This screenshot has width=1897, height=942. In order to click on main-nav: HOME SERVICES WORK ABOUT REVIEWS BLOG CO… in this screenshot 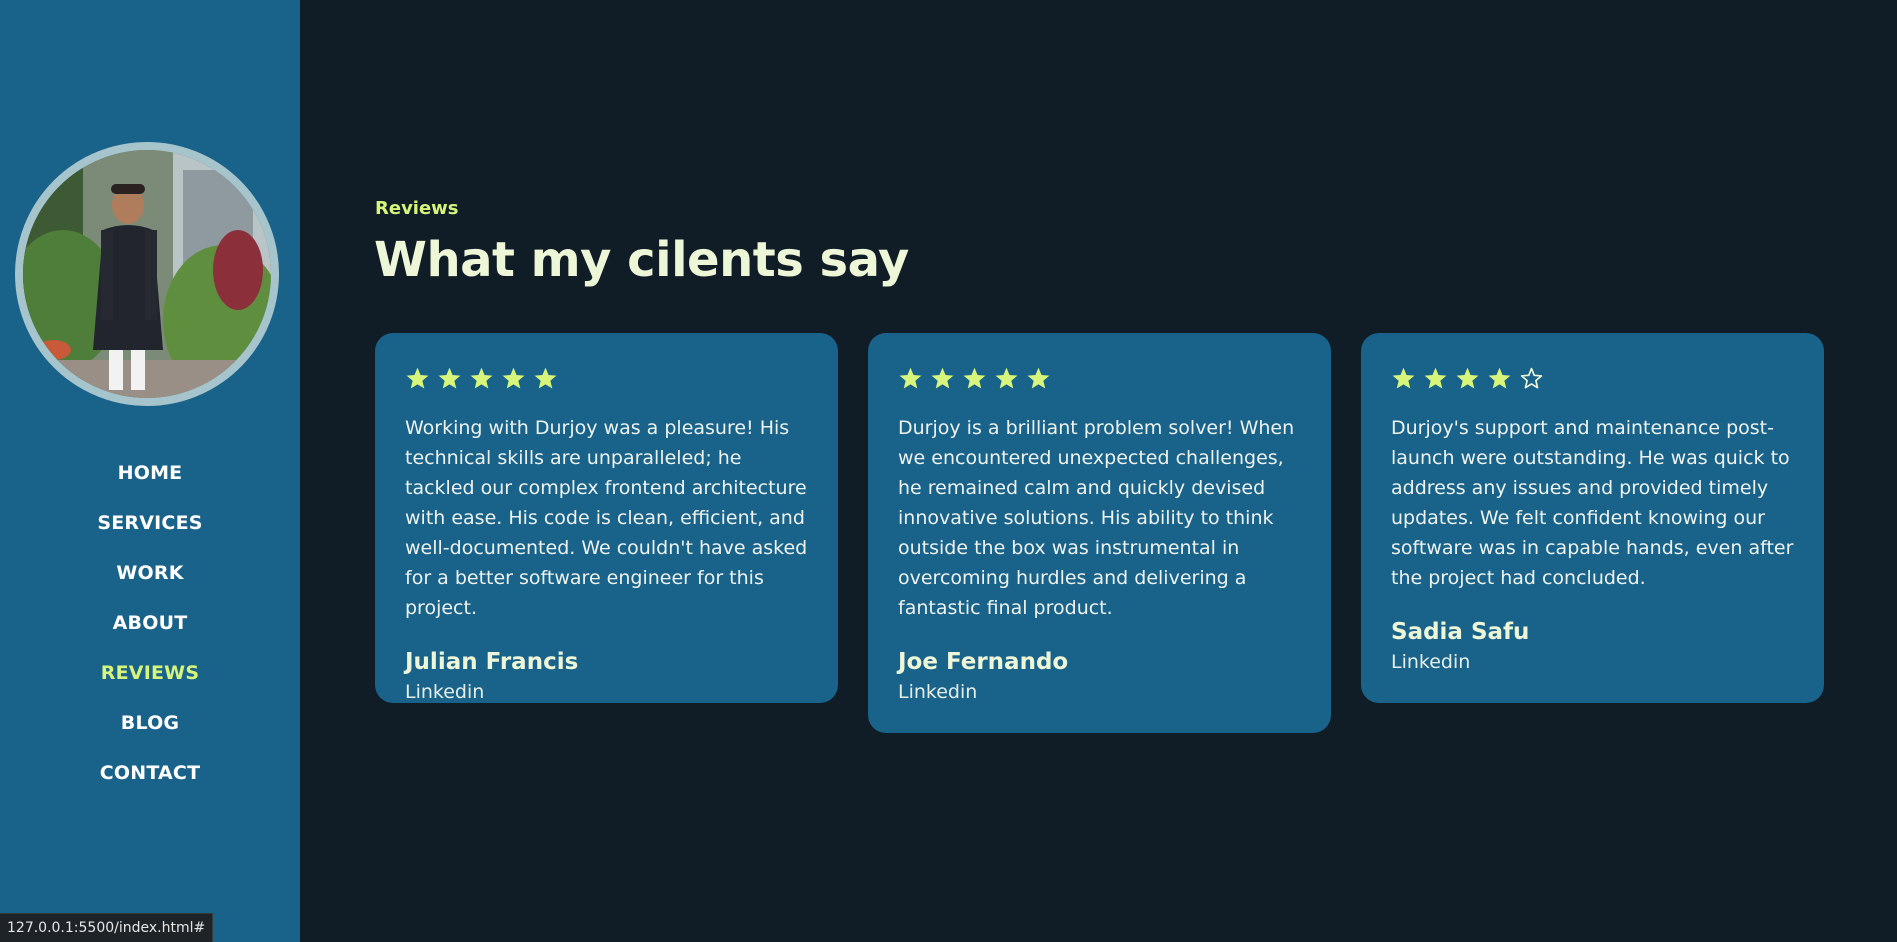, I will do `click(150, 633)`.